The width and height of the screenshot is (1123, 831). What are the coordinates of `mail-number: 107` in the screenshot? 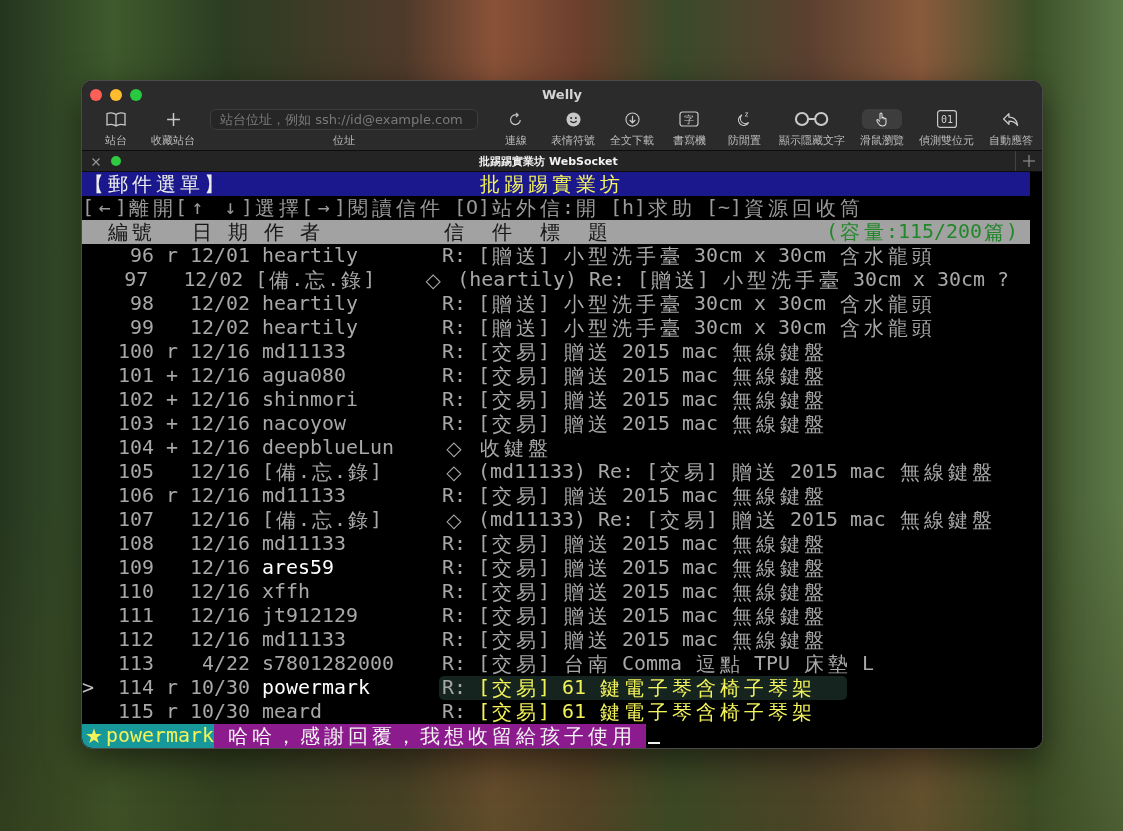 It's located at (135, 520).